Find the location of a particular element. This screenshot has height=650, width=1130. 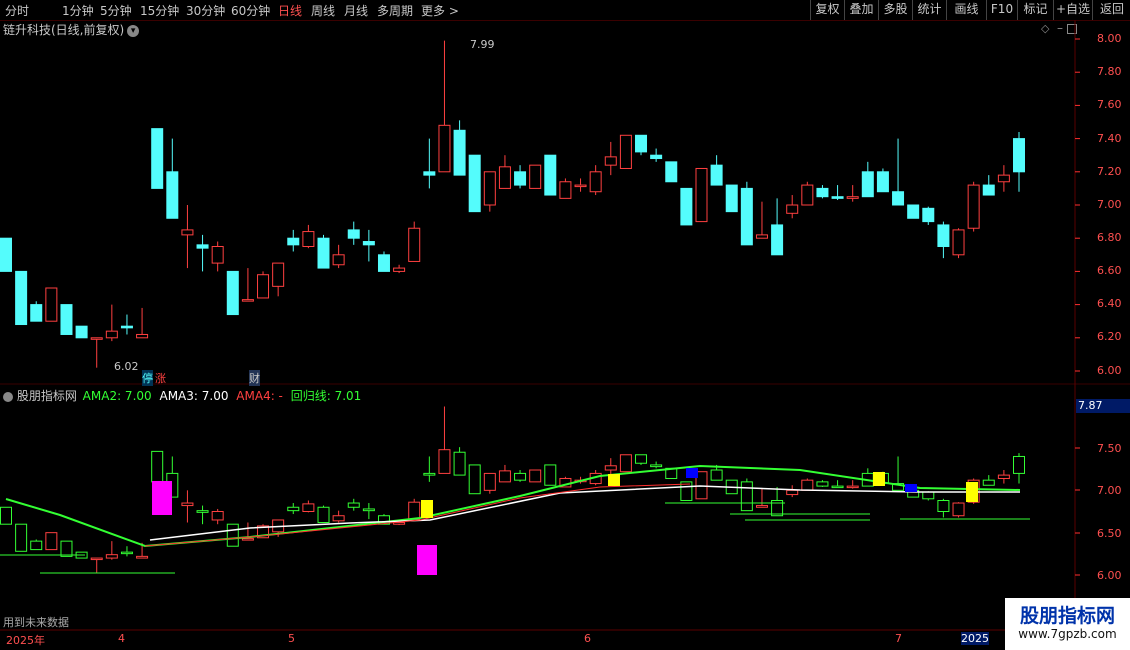

limit-badge: 停 is located at coordinates (147, 378).